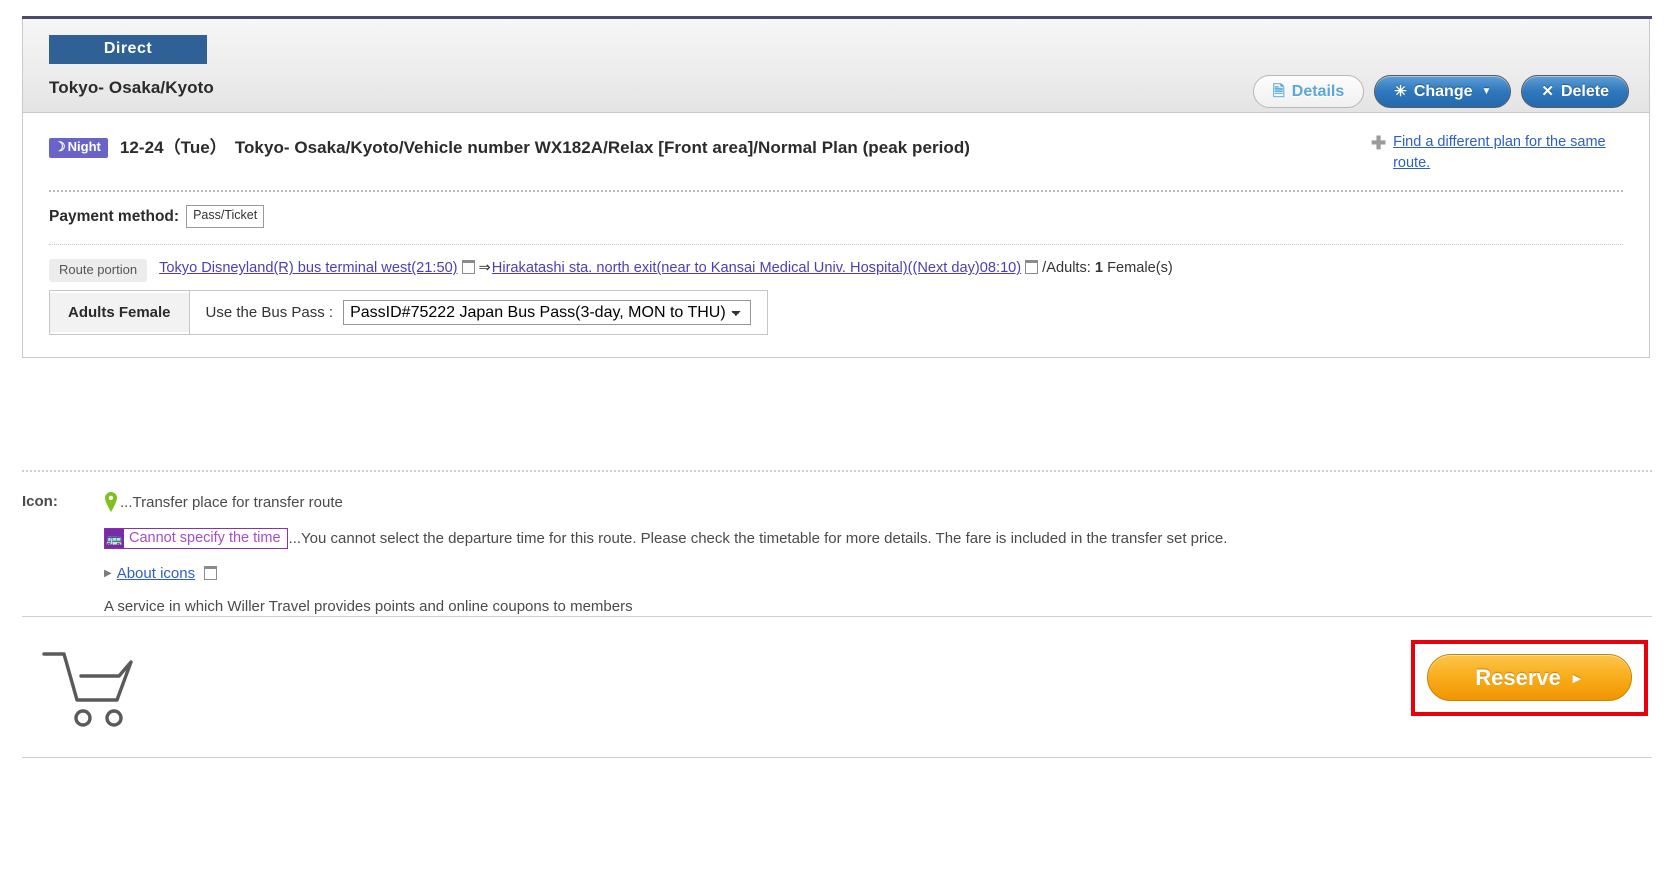 The image size is (1672, 878). What do you see at coordinates (111, 502) in the screenshot?
I see `map-pin-icon` at bounding box center [111, 502].